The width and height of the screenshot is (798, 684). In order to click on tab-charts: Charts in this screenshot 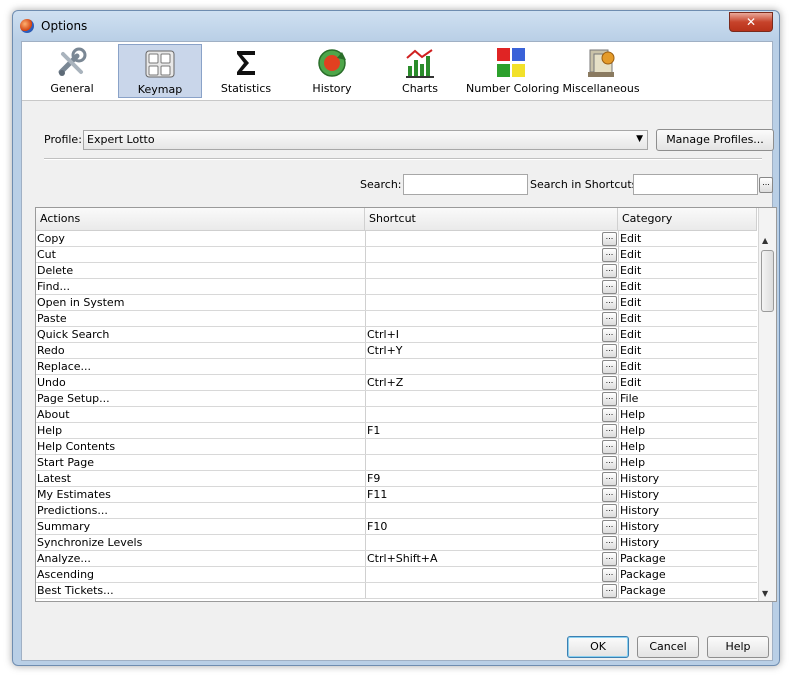, I will do `click(420, 70)`.